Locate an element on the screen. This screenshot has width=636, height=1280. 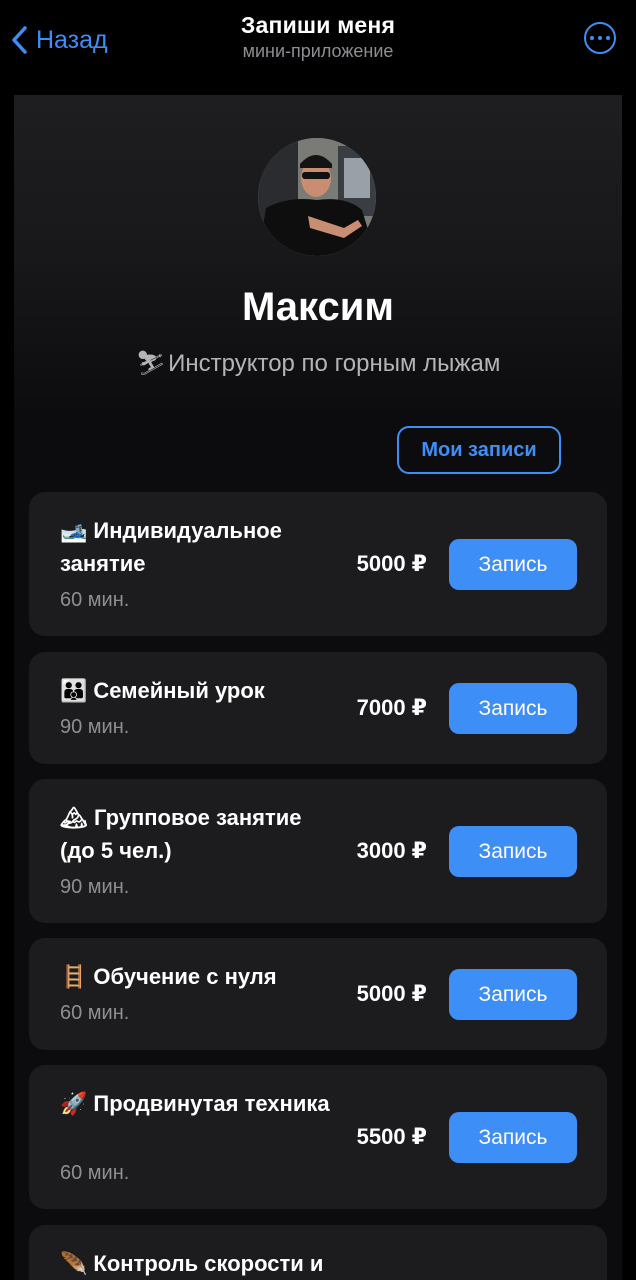
service-price: 7000 ₽ is located at coordinates (391, 707).